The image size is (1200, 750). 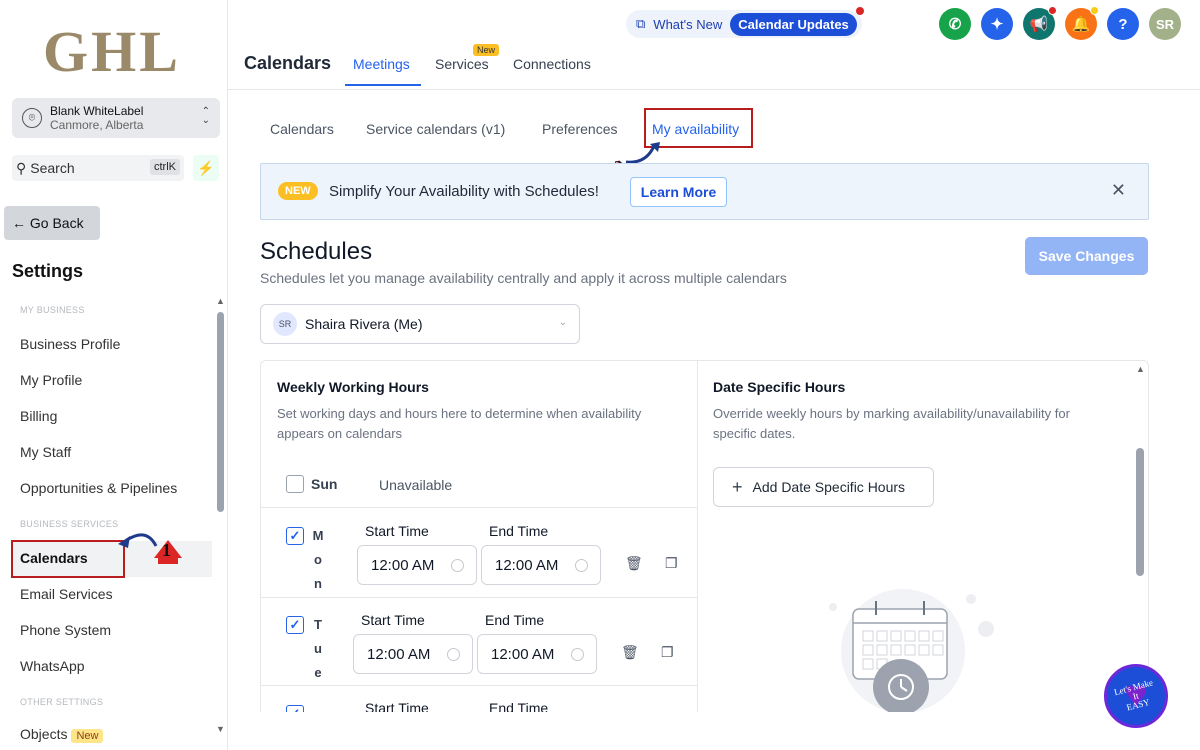 I want to click on mon-start-value: 12:00 AM, so click(x=403, y=565).